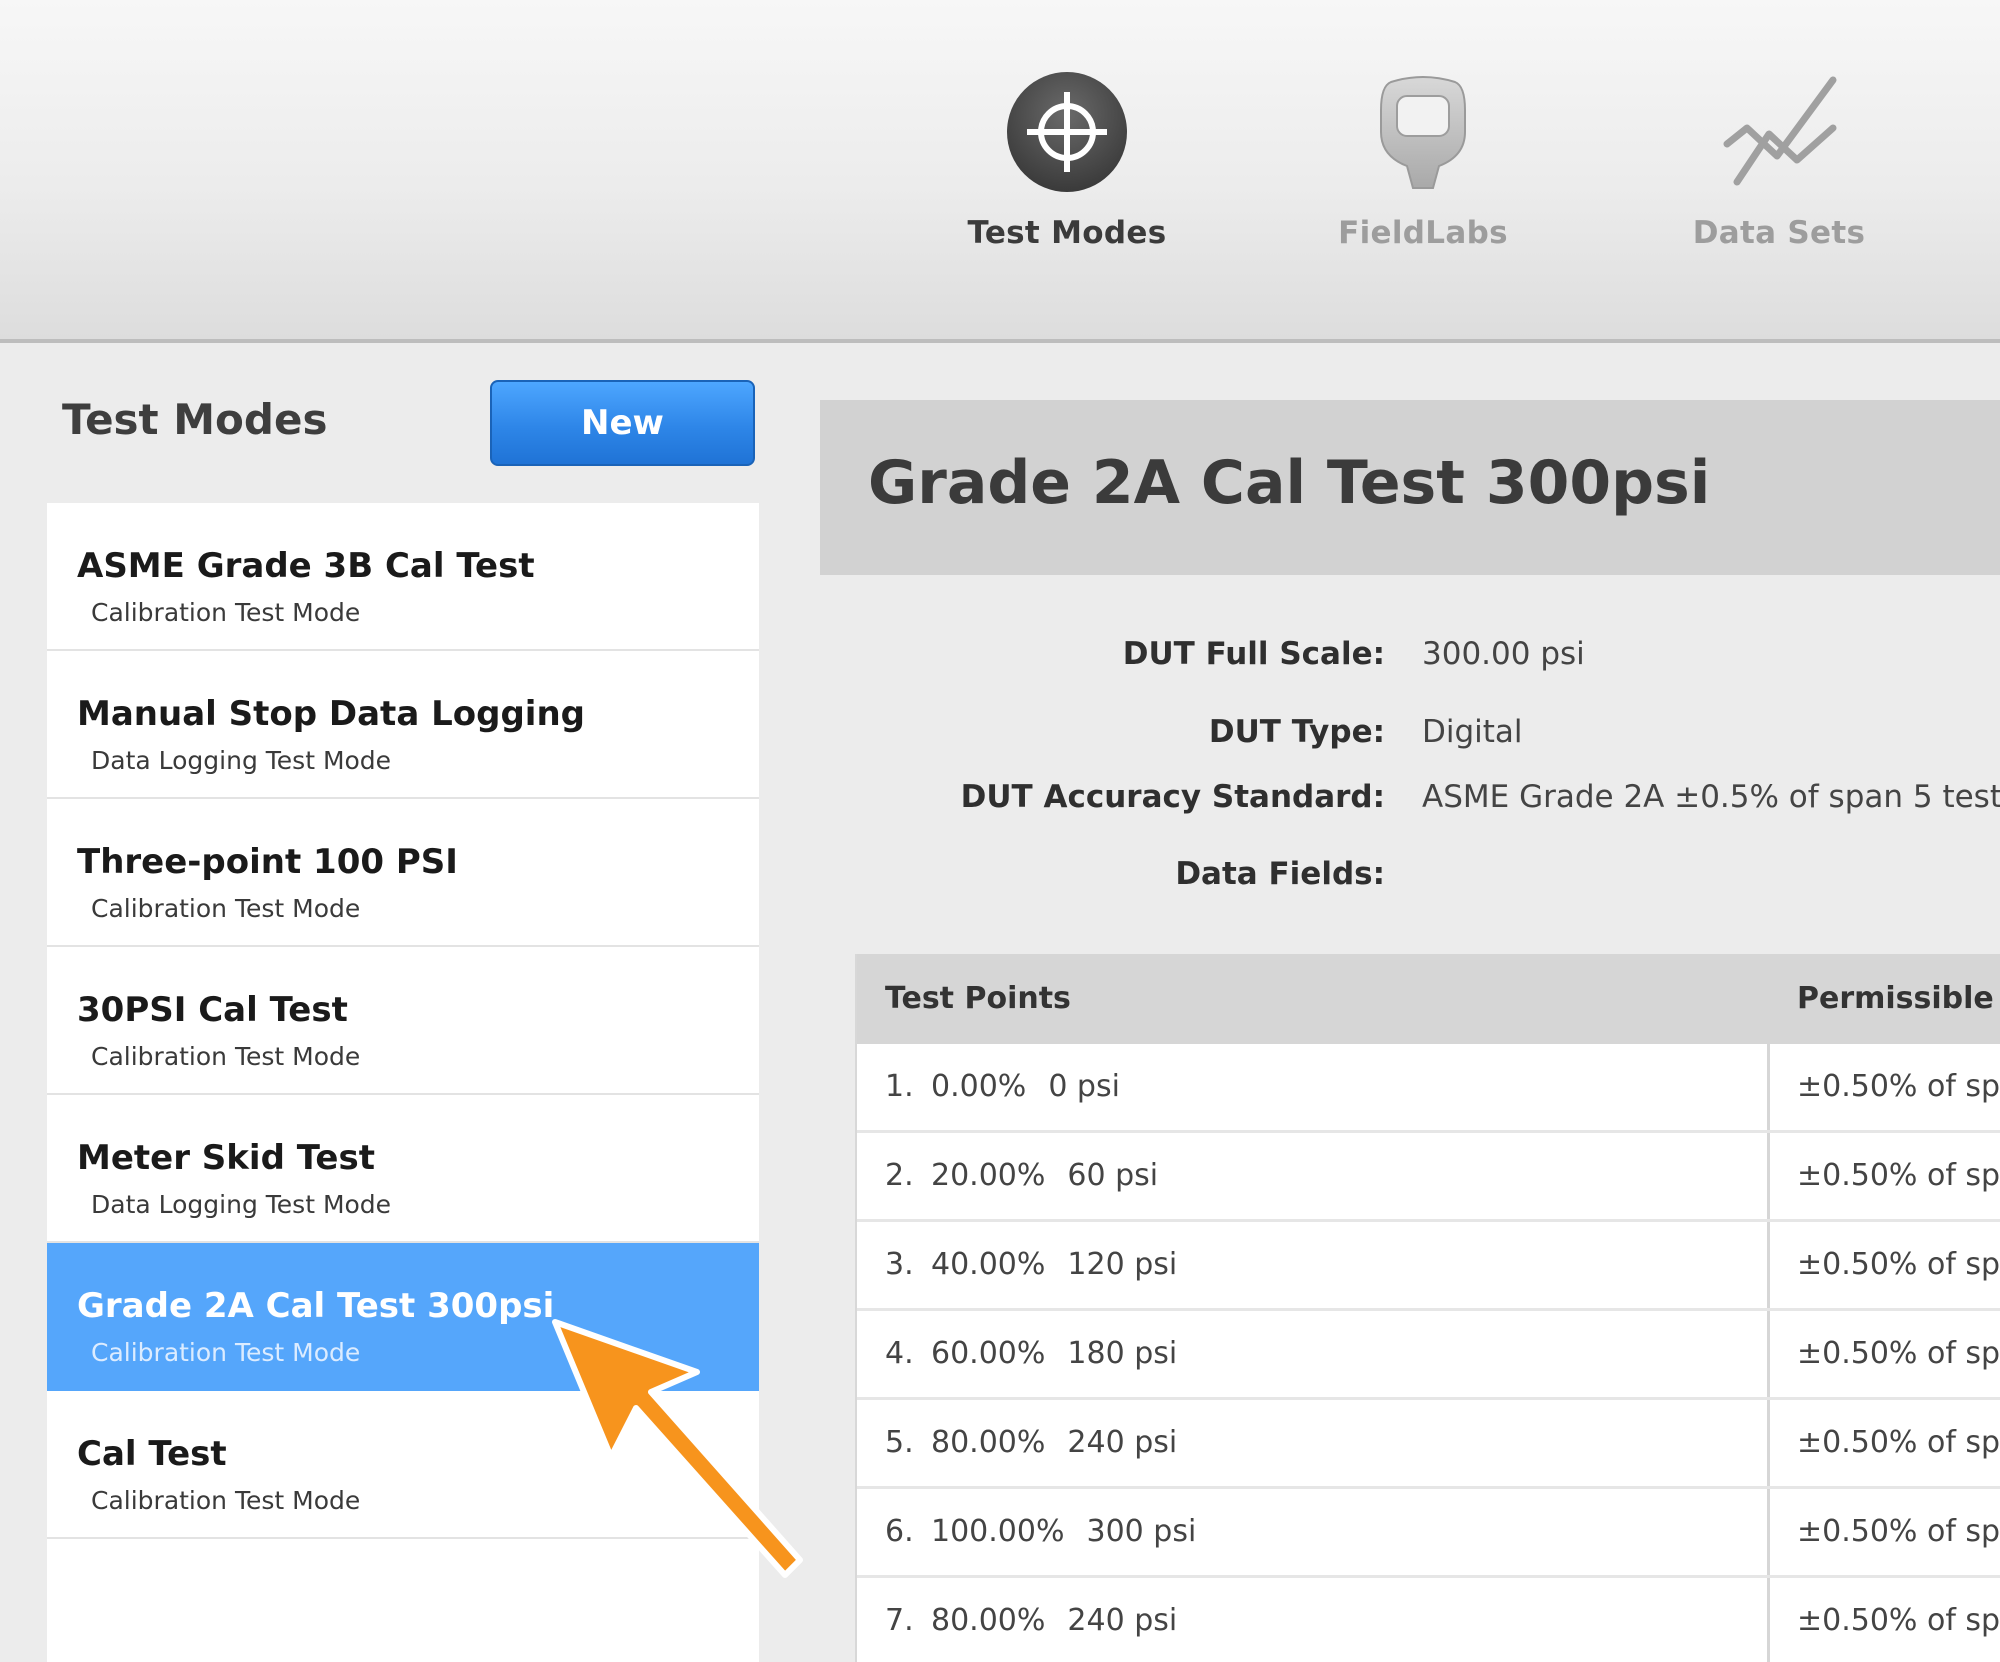  What do you see at coordinates (899, 1442) in the screenshot?
I see `row-number: 5.` at bounding box center [899, 1442].